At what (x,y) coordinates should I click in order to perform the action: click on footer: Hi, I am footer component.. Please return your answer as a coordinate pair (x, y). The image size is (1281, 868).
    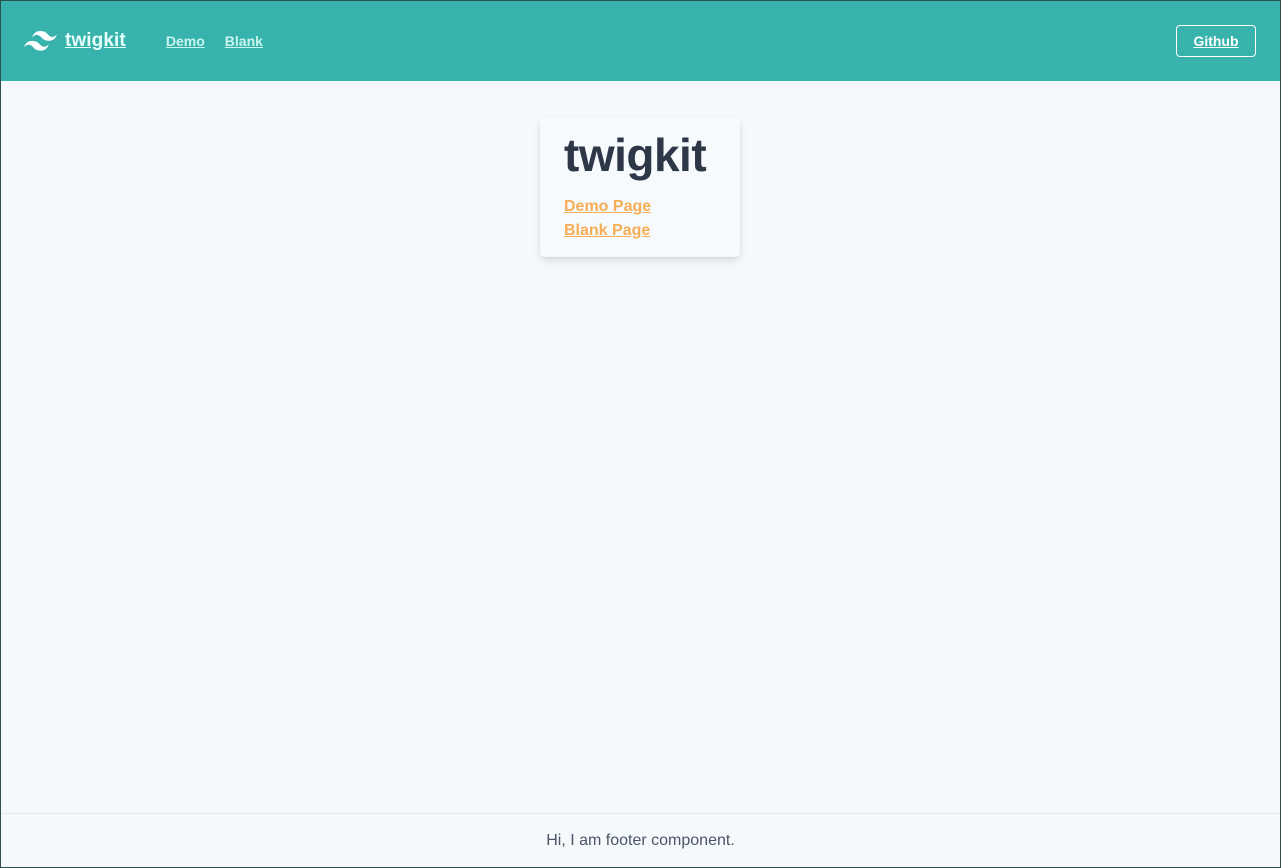
    Looking at the image, I should click on (640, 840).